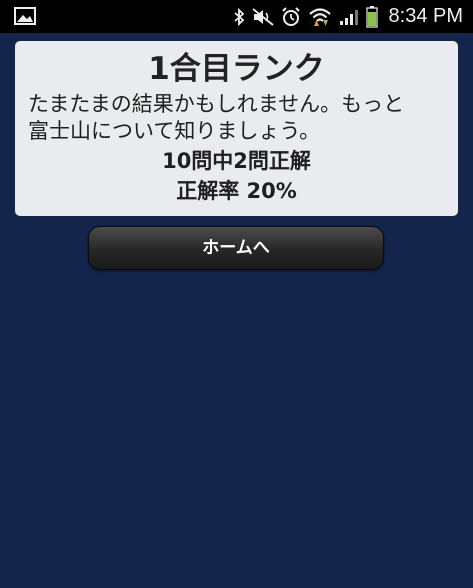  I want to click on rank-title: 1合目ランク, so click(236, 69).